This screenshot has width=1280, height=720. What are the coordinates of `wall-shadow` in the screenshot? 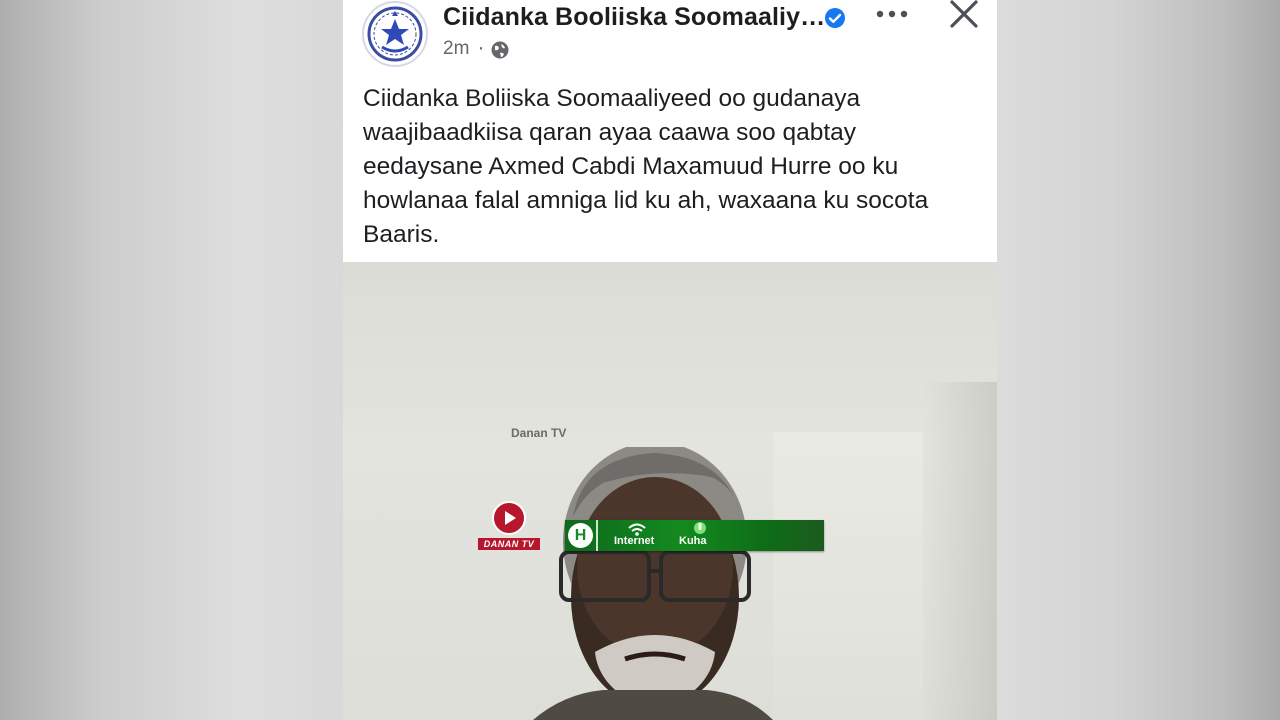 It's located at (960, 551).